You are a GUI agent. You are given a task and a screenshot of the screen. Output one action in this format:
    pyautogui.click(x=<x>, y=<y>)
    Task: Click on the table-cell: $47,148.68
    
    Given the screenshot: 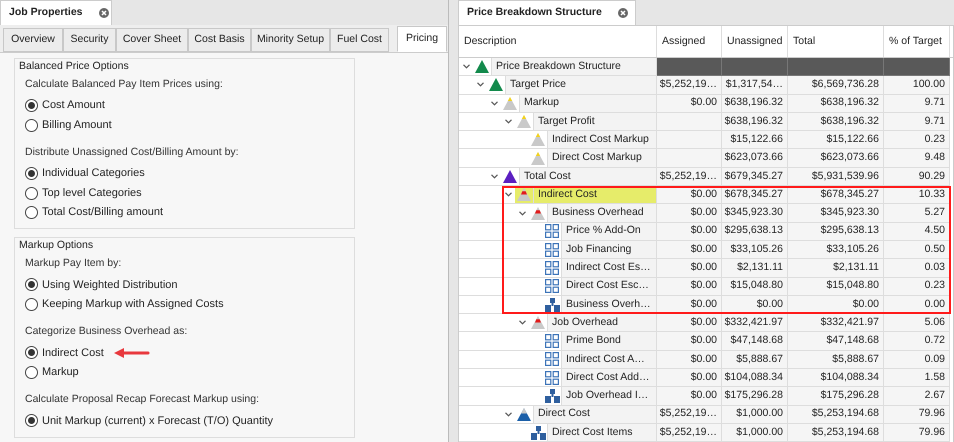 What is the action you would take?
    pyautogui.click(x=836, y=341)
    